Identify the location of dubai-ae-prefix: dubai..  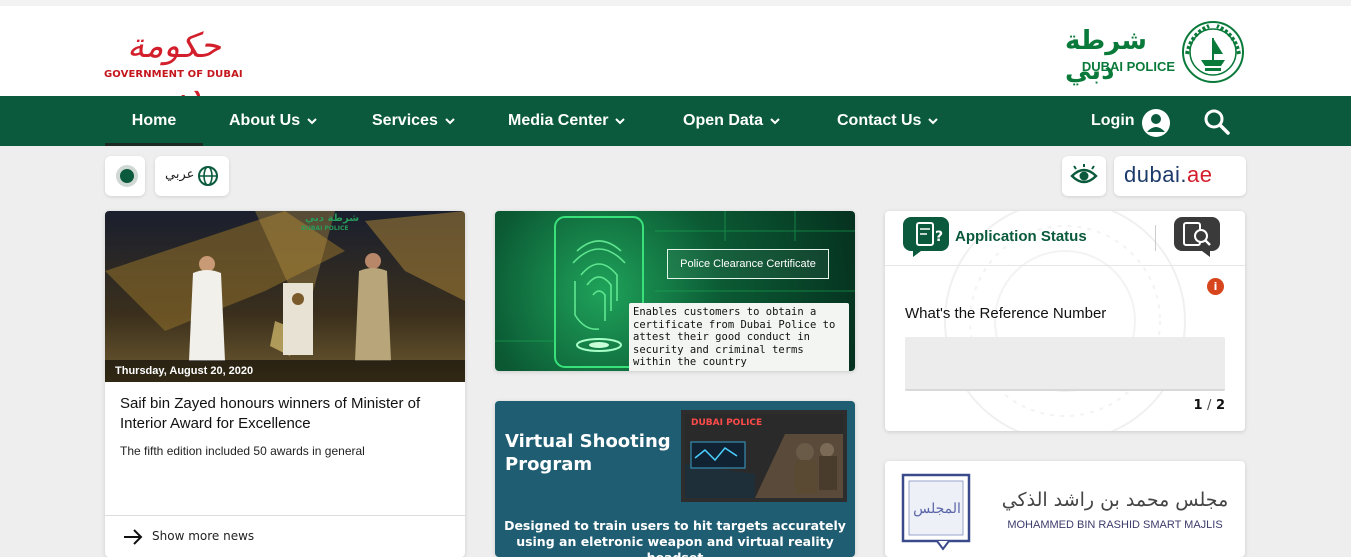
(1155, 174).